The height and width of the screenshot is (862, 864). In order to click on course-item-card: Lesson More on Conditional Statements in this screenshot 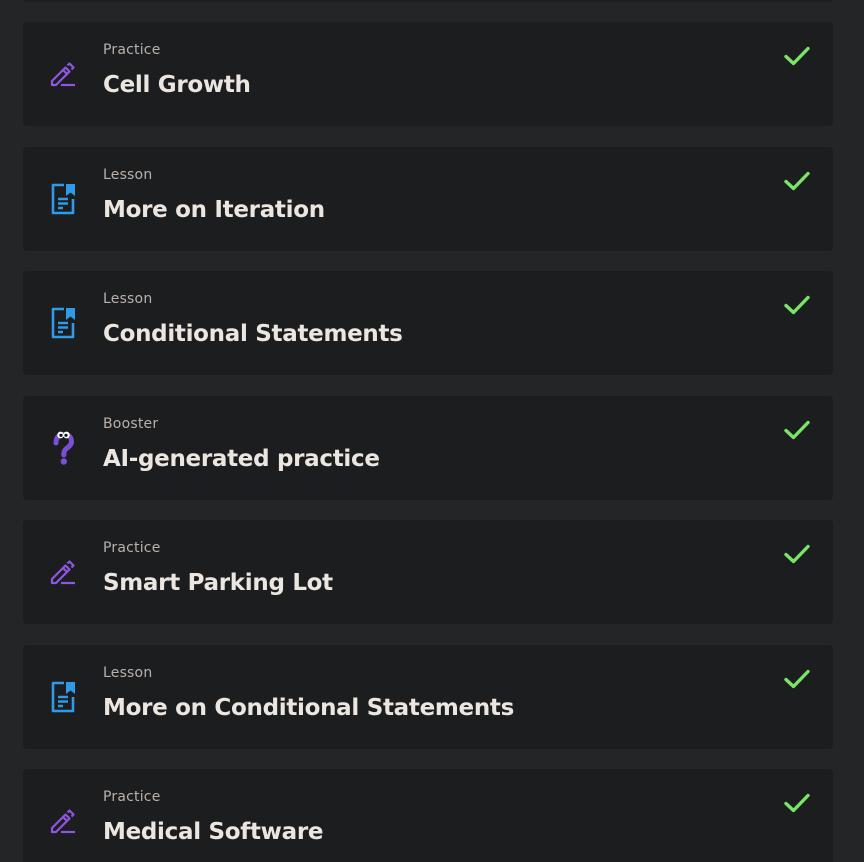, I will do `click(428, 696)`.